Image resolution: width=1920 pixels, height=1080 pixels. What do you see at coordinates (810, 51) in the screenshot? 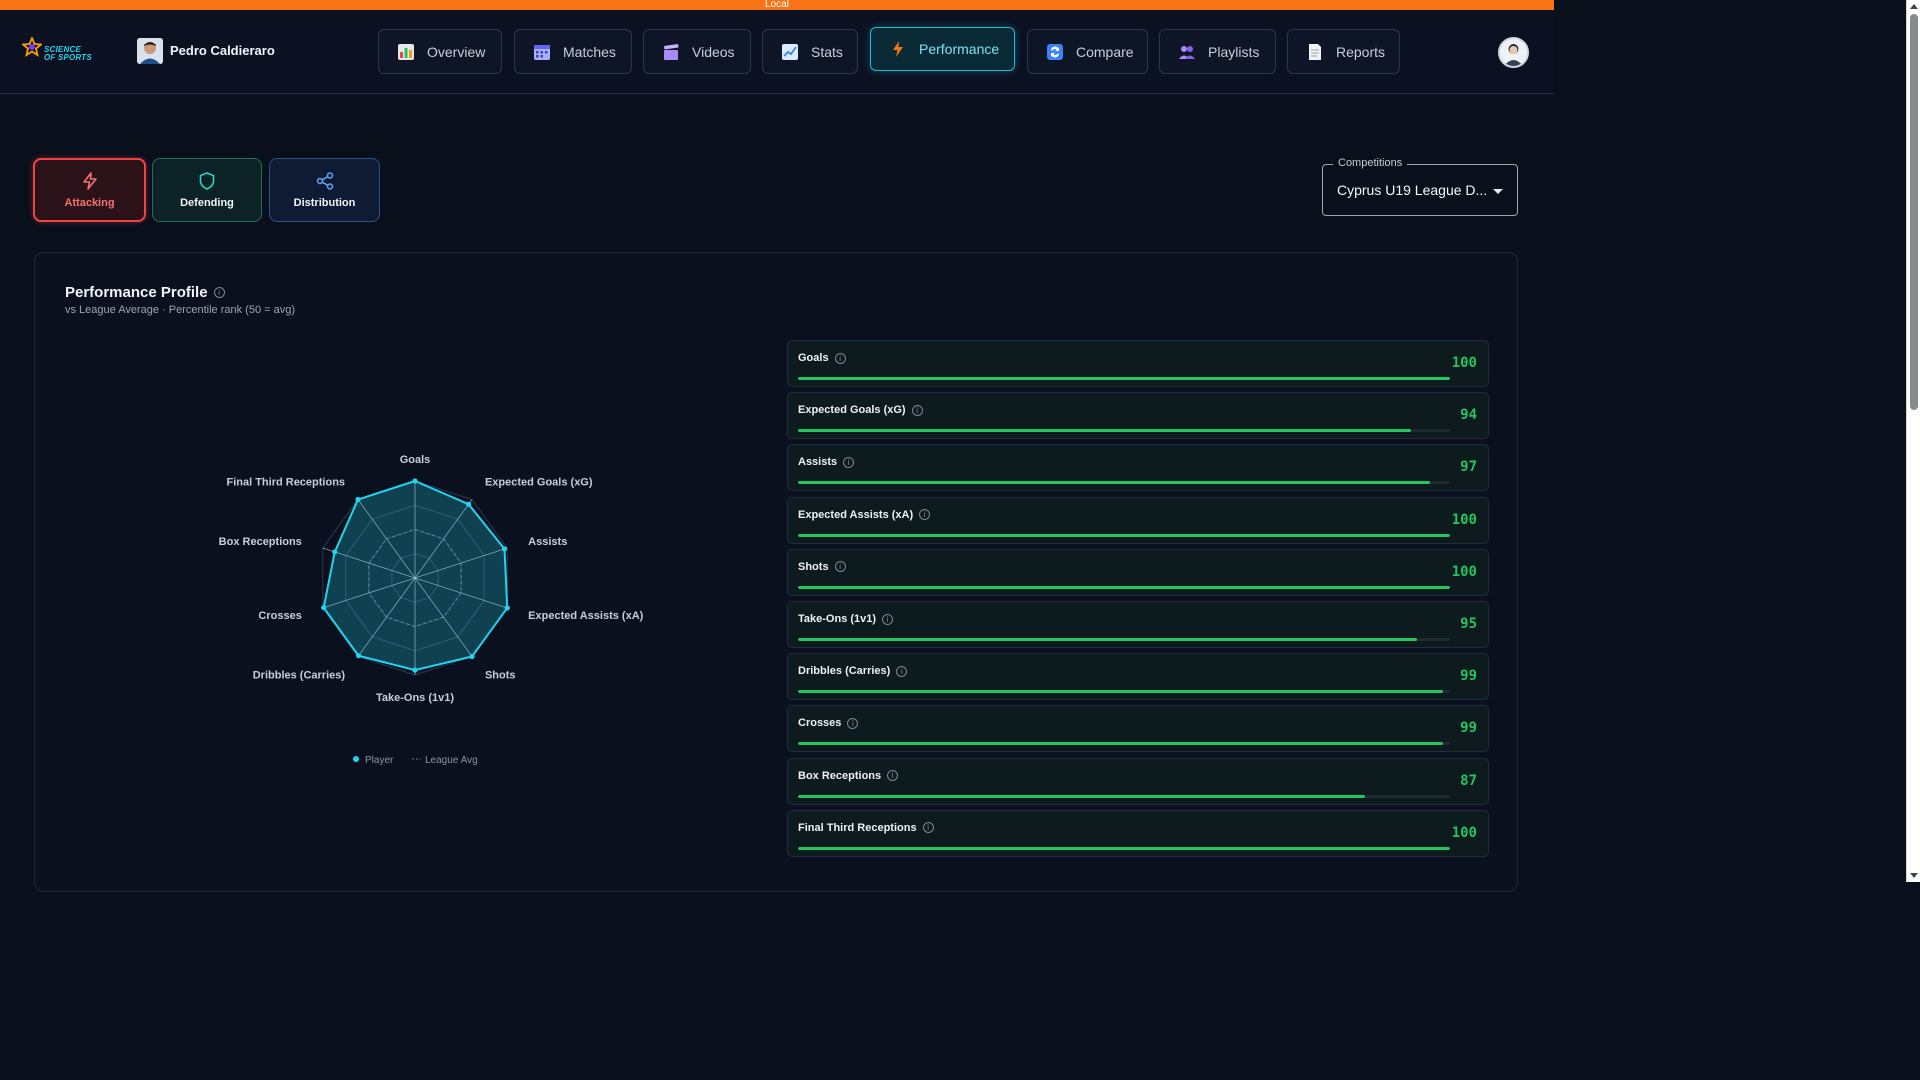
I see `nav-stats: Stats` at bounding box center [810, 51].